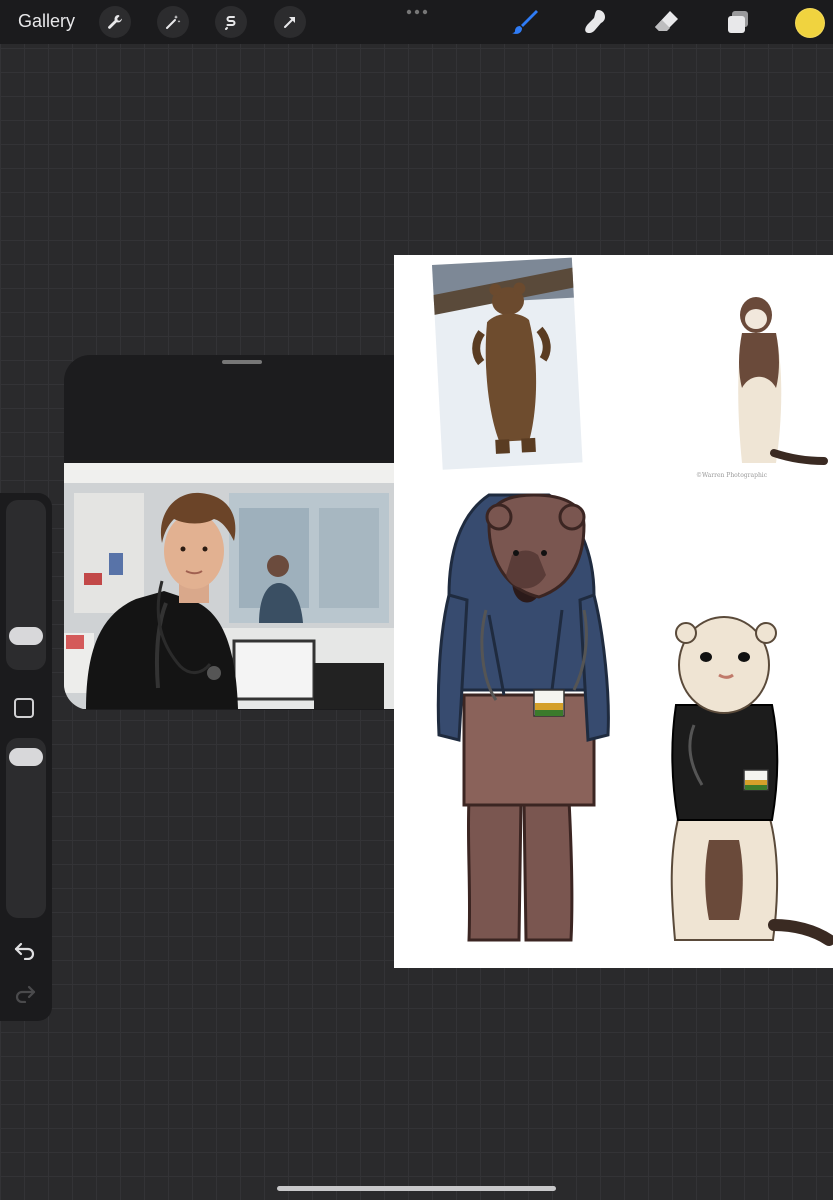  I want to click on brush-size-slider, so click(26, 585).